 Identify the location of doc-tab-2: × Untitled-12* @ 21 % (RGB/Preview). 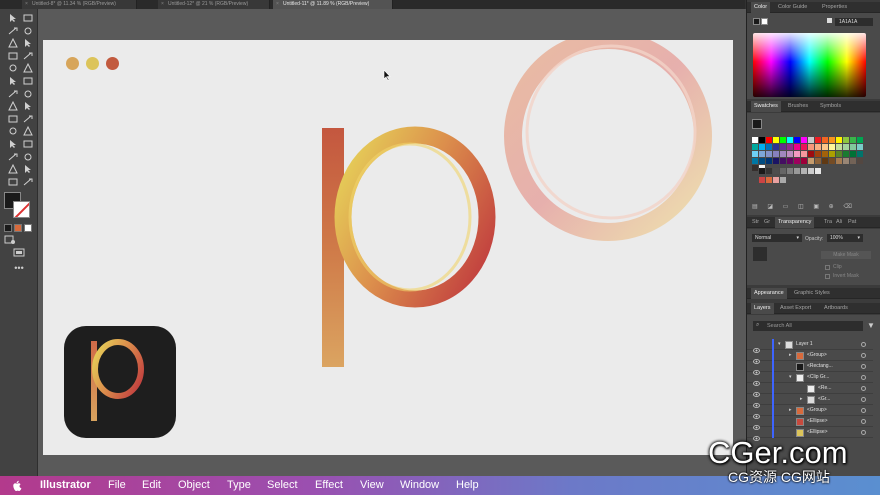
(214, 4).